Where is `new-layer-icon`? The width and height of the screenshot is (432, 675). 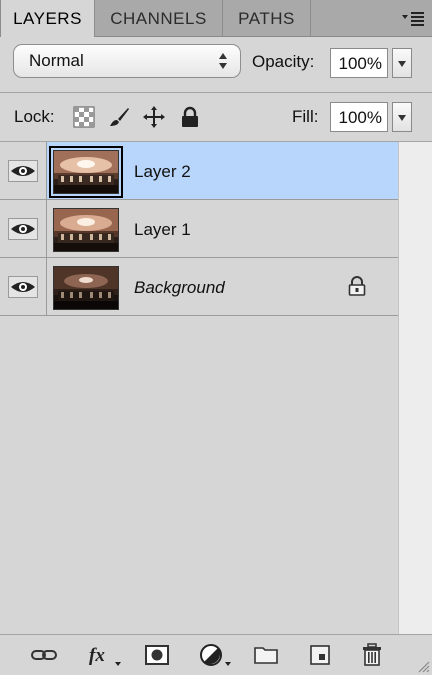
new-layer-icon is located at coordinates (320, 655).